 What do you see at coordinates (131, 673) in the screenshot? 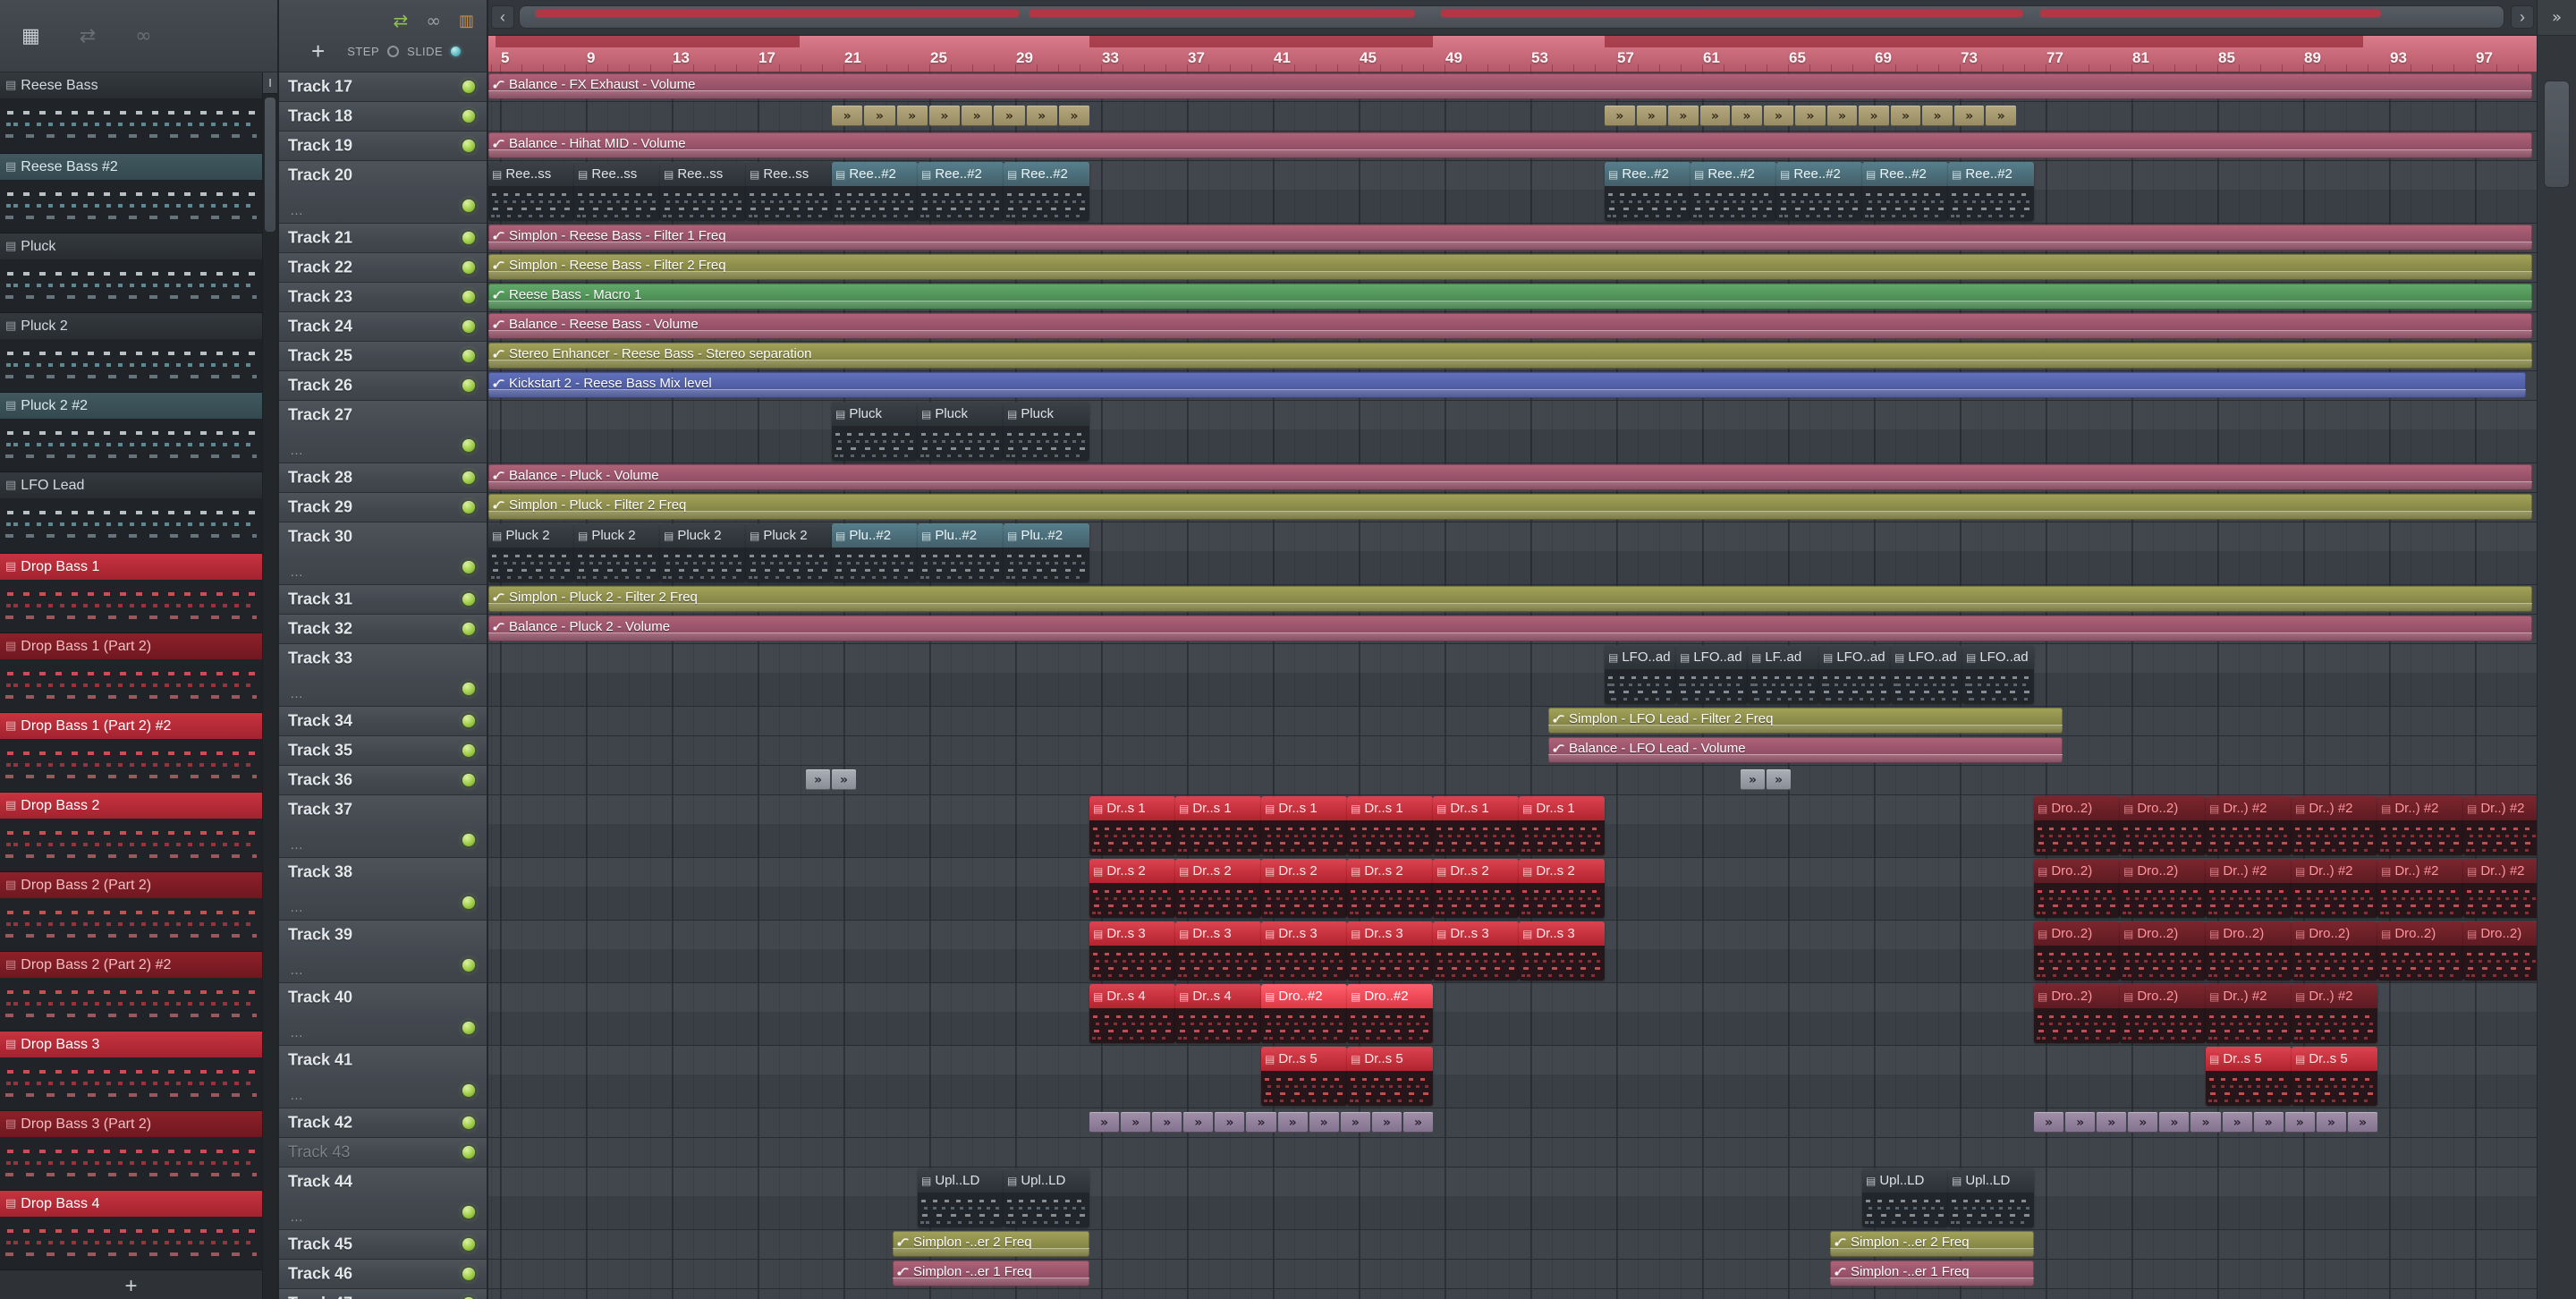
I see `pattern-item: ▤ Drop Bass 1 (Part 2)` at bounding box center [131, 673].